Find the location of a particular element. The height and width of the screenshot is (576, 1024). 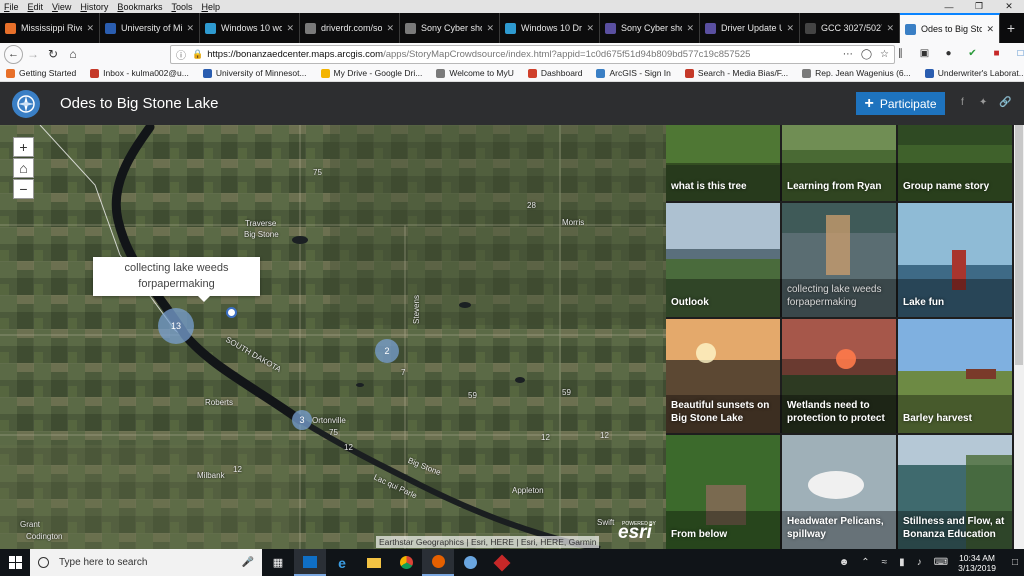

battery-icon: ▮ is located at coordinates (902, 562).